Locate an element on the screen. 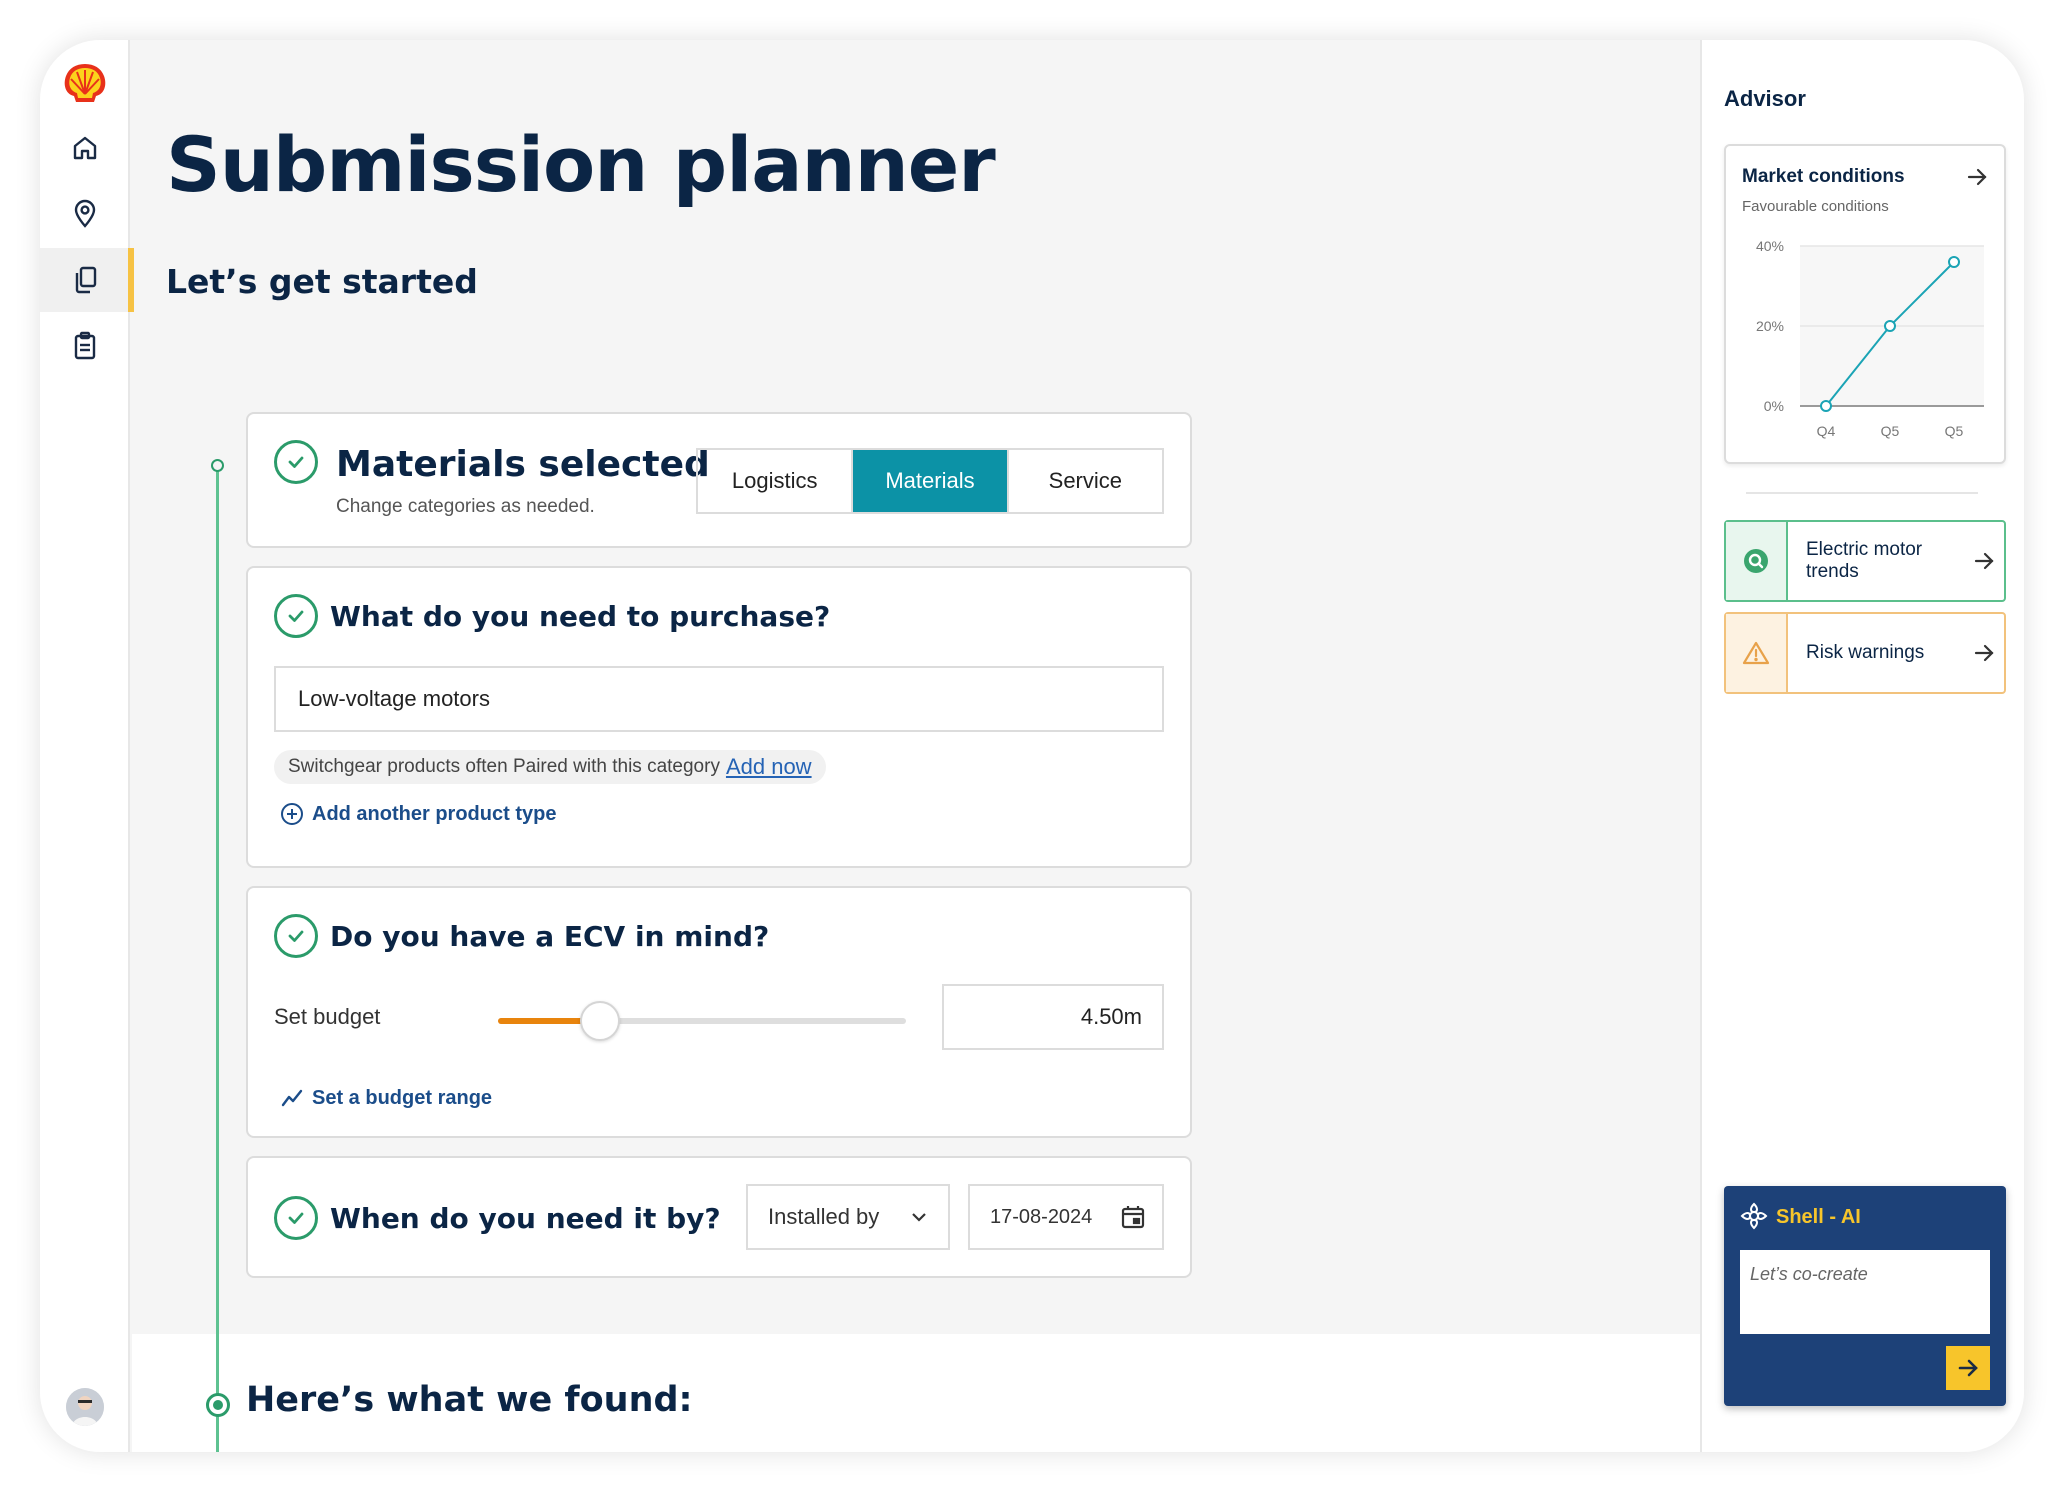 The image size is (2064, 1488). add-product-type-label: Add another product type is located at coordinates (434, 813).